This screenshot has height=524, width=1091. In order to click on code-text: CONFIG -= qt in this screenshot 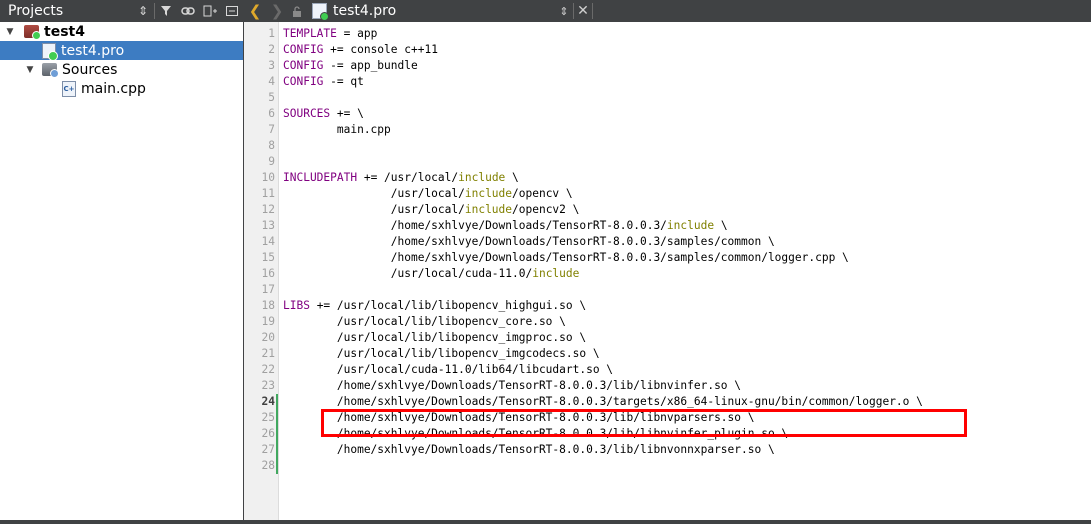, I will do `click(323, 82)`.